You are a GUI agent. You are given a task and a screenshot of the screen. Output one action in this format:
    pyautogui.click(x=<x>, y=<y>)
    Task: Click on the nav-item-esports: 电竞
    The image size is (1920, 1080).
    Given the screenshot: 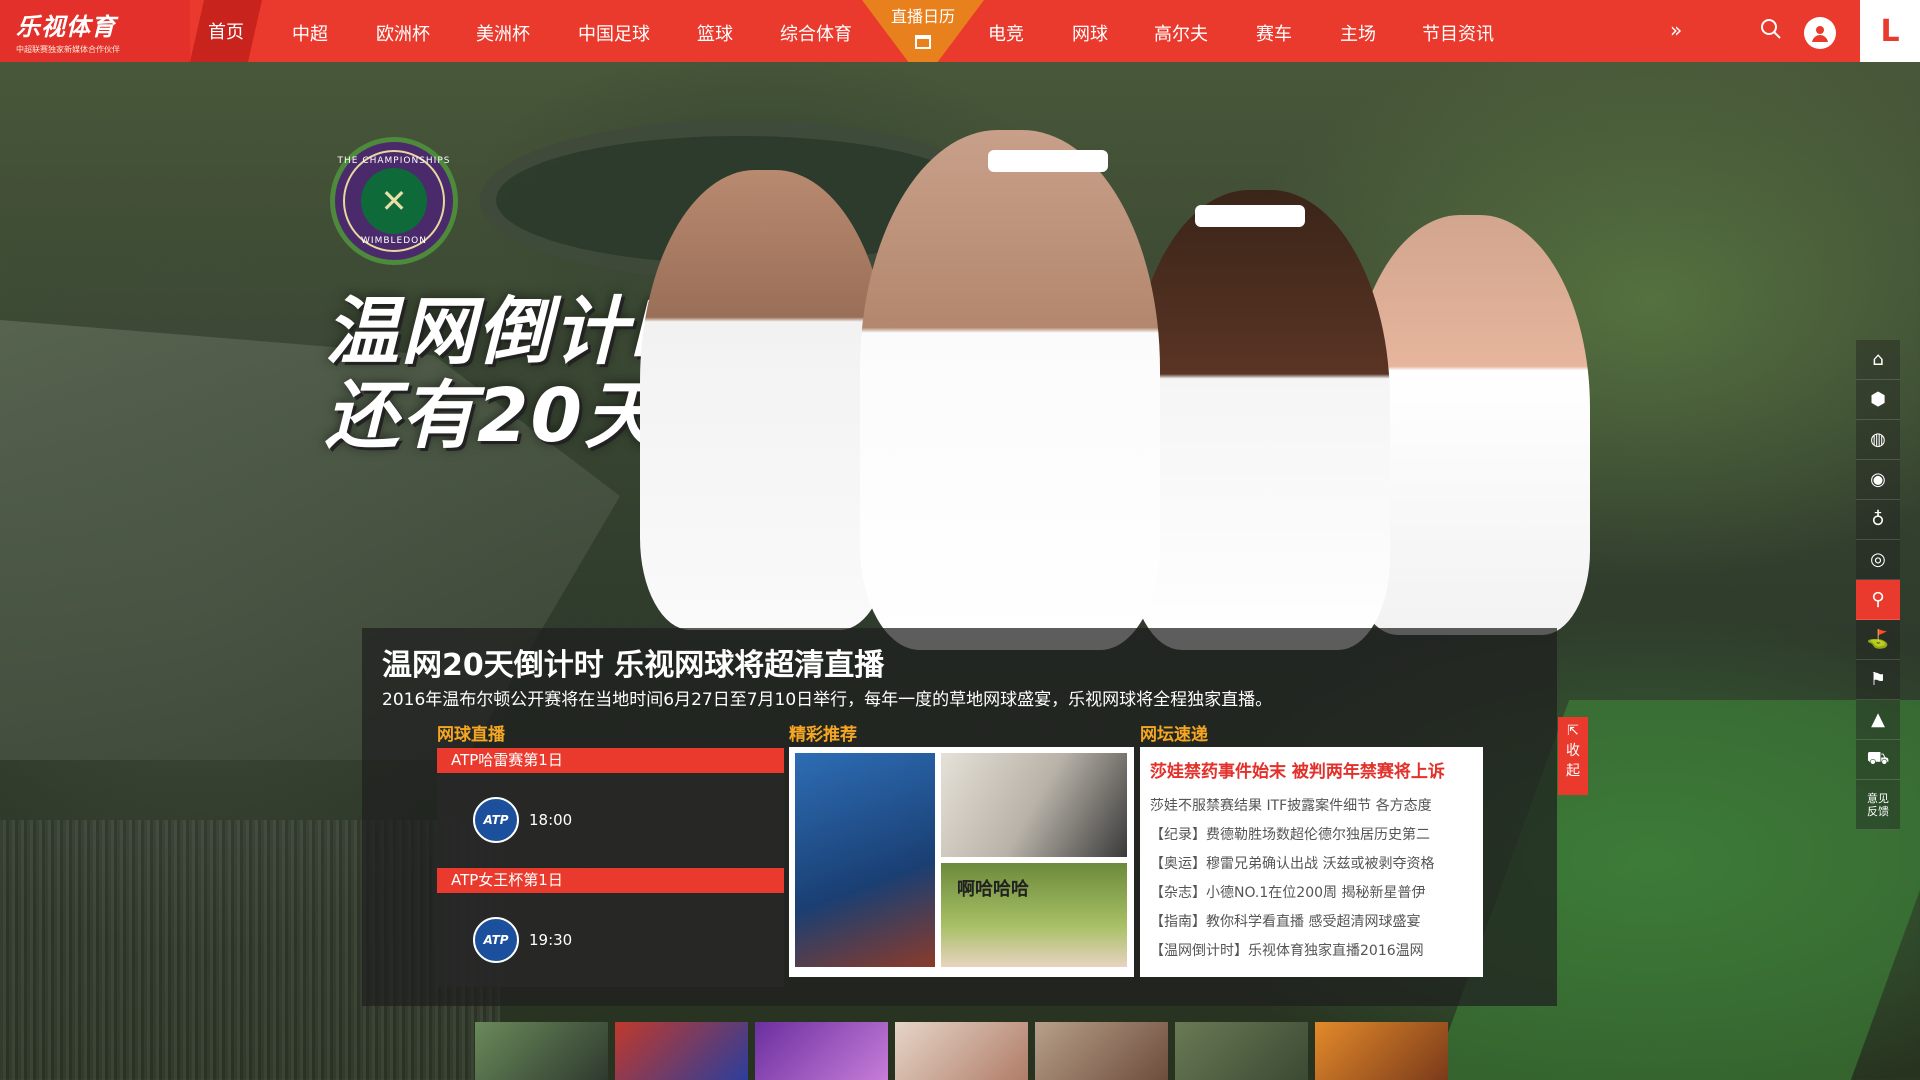 What is the action you would take?
    pyautogui.click(x=1006, y=33)
    